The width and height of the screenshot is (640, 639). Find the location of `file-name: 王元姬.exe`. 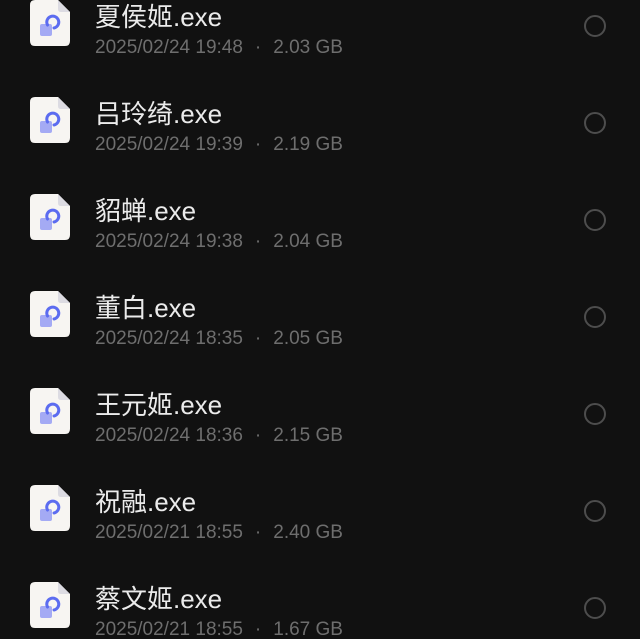

file-name: 王元姬.exe is located at coordinates (159, 405).